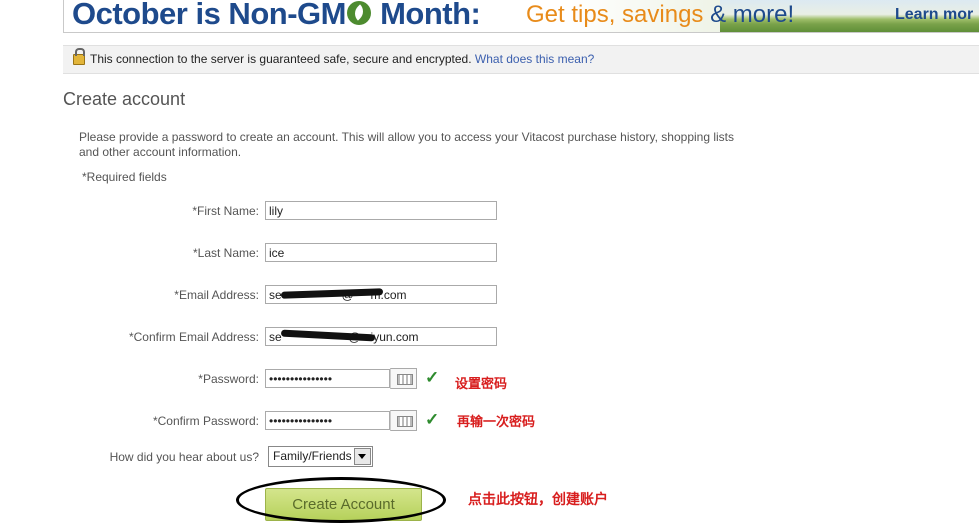 The width and height of the screenshot is (979, 525). Describe the element at coordinates (209, 15) in the screenshot. I see `banner-headline-text: October is Non-GM` at that location.